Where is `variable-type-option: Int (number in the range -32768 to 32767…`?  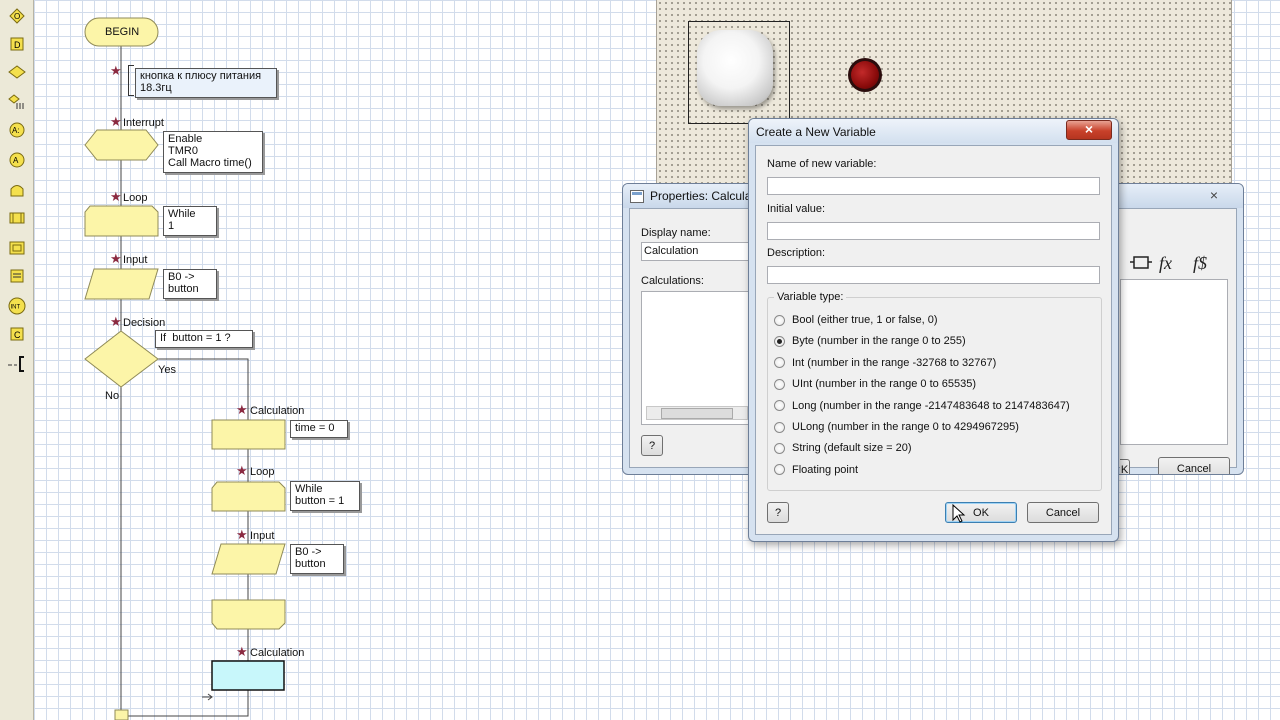
variable-type-option: Int (number in the range -32768 to 32767… is located at coordinates (885, 363).